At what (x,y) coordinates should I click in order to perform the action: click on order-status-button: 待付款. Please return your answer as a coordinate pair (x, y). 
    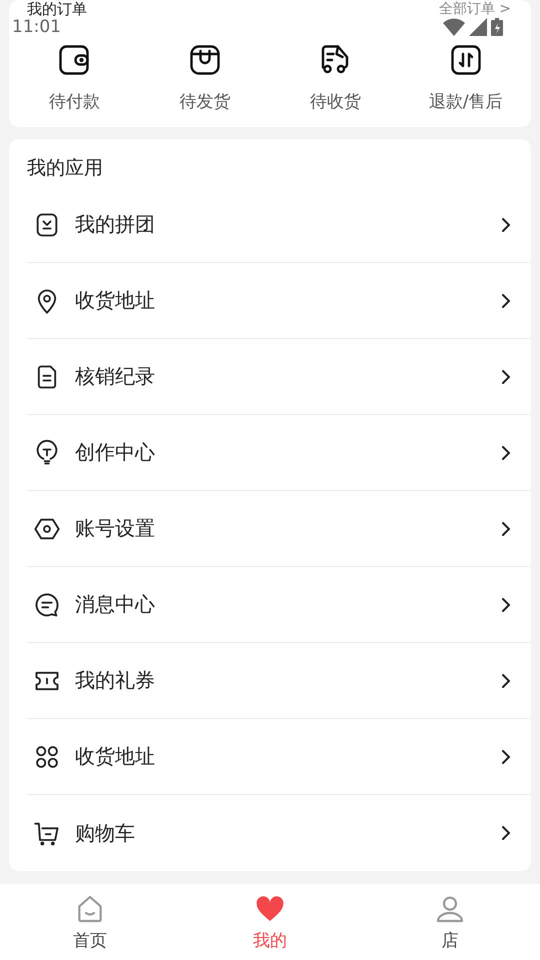
    Looking at the image, I should click on (74, 77).